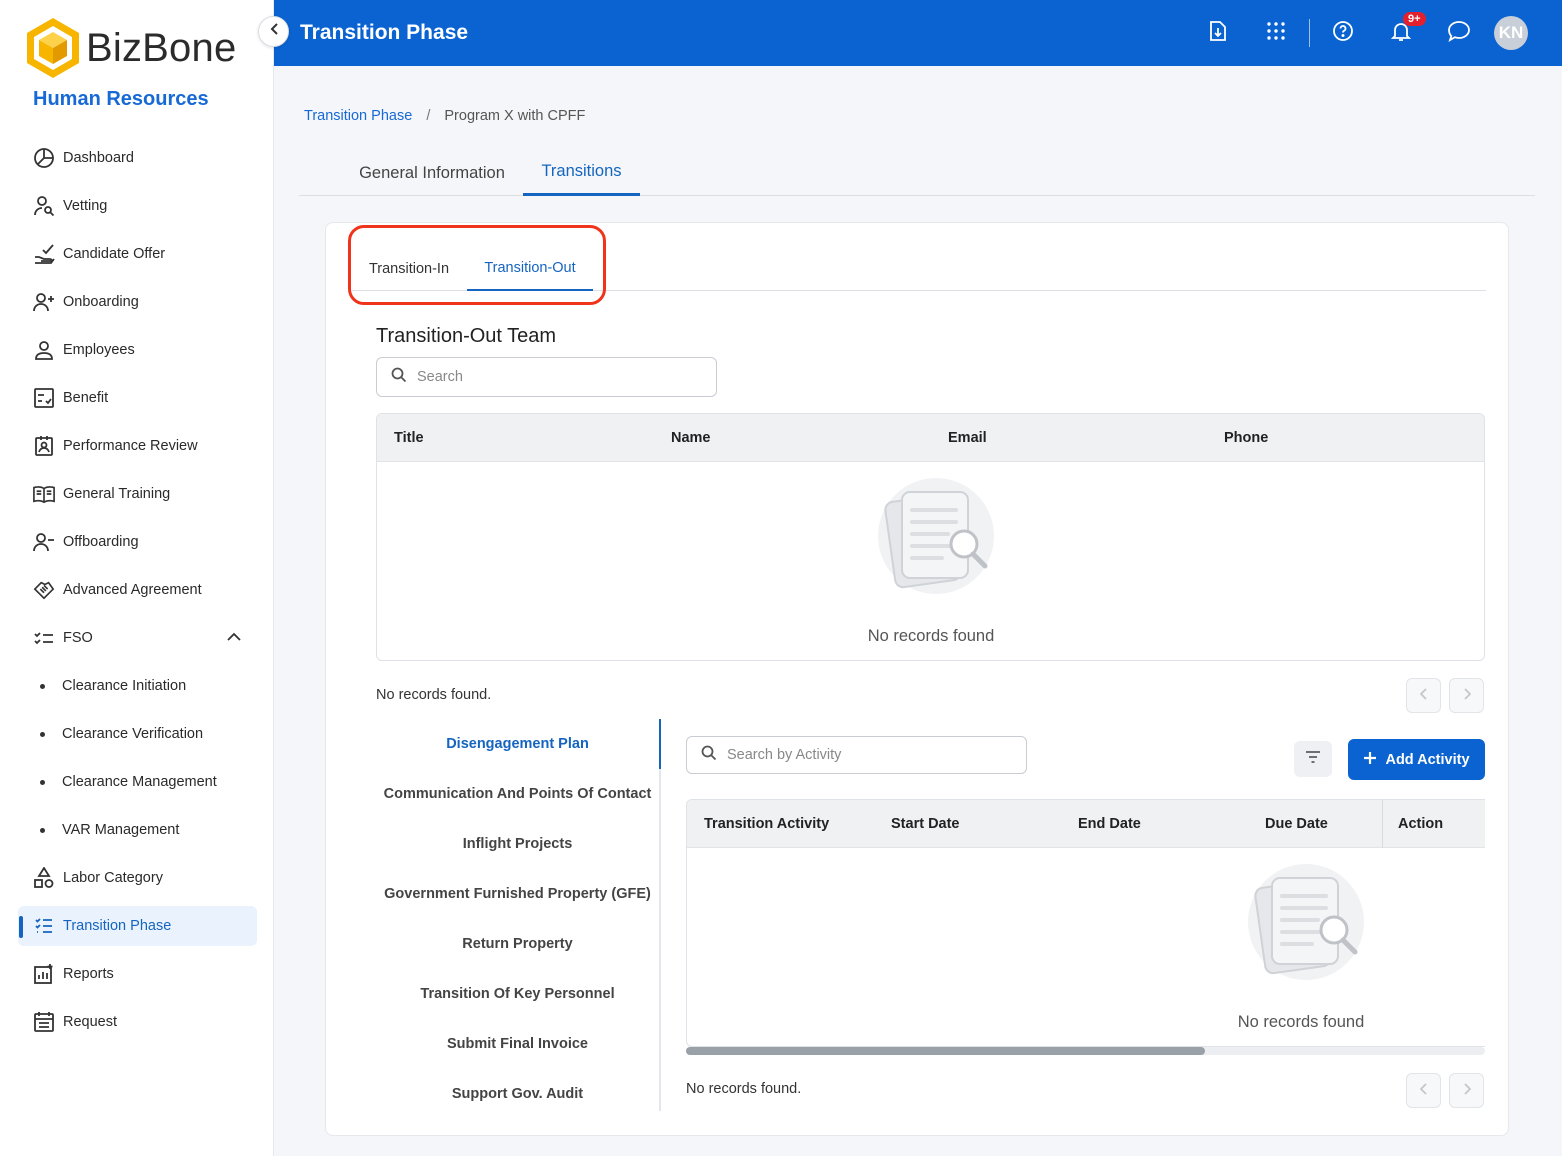 Image resolution: width=1562 pixels, height=1156 pixels. I want to click on download-file-button, so click(1218, 33).